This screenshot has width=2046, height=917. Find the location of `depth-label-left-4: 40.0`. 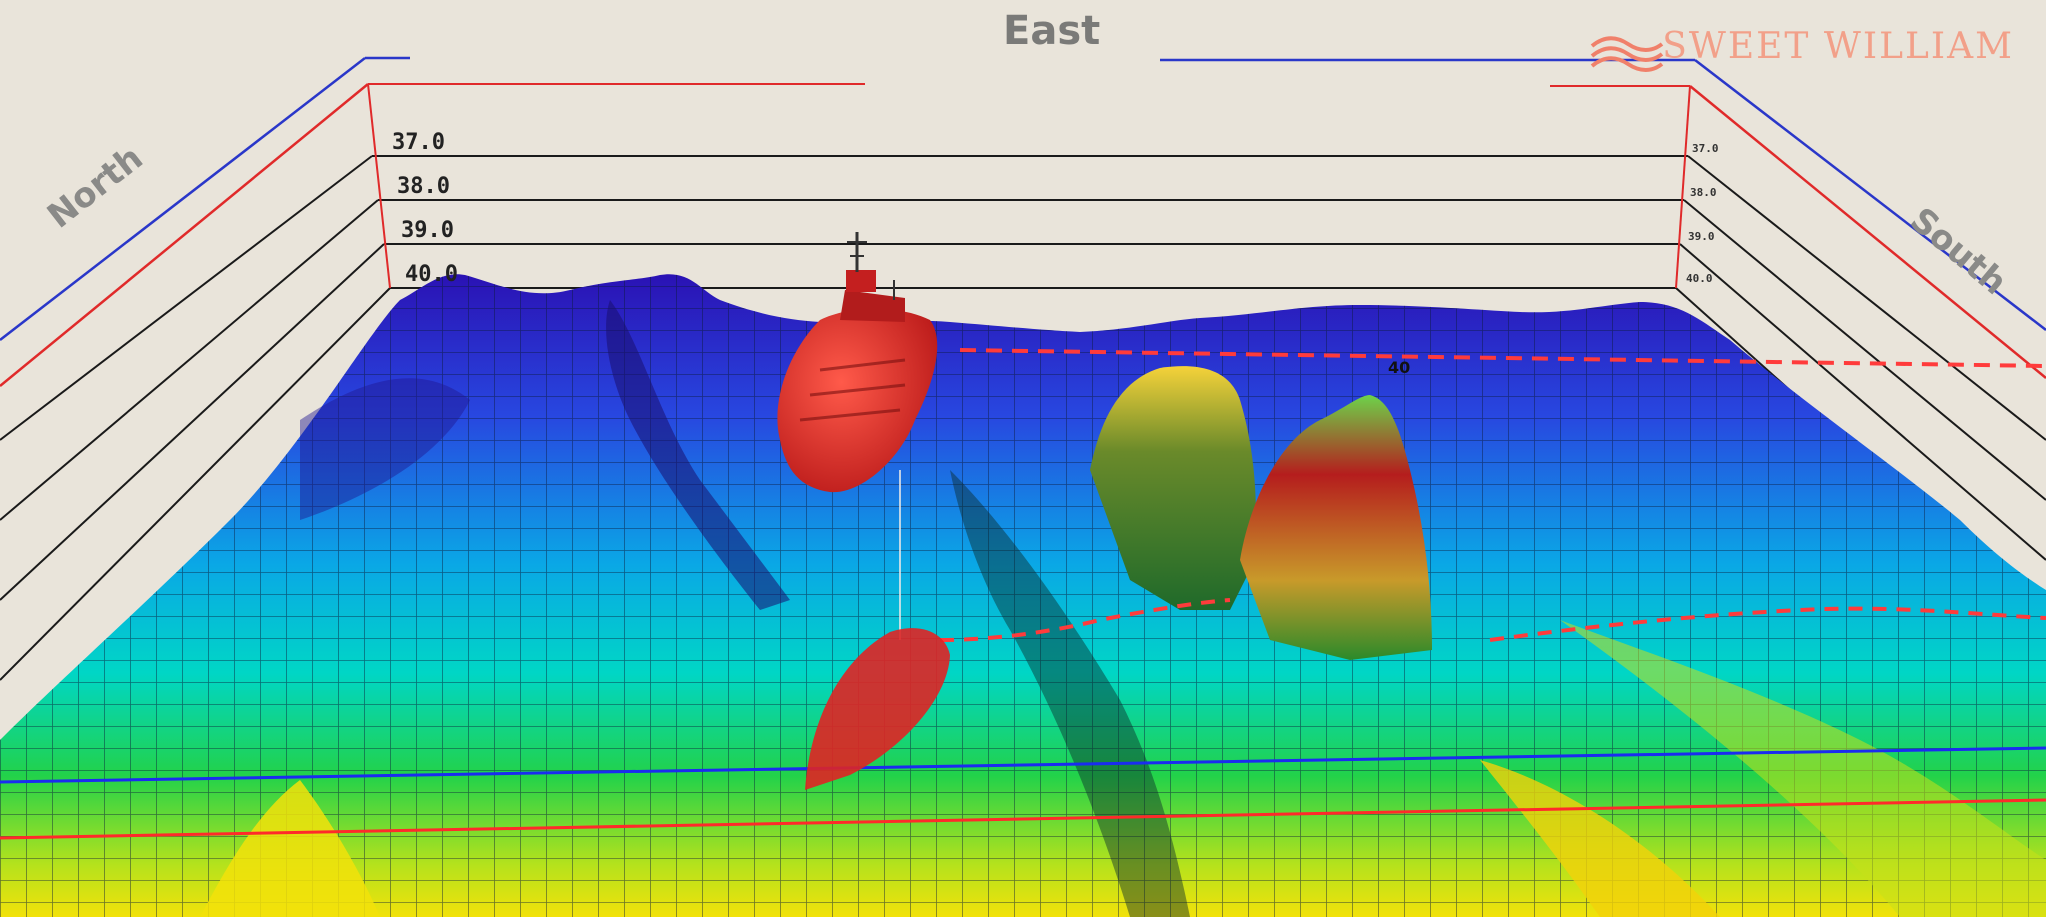

depth-label-left-4: 40.0 is located at coordinates (431, 274).